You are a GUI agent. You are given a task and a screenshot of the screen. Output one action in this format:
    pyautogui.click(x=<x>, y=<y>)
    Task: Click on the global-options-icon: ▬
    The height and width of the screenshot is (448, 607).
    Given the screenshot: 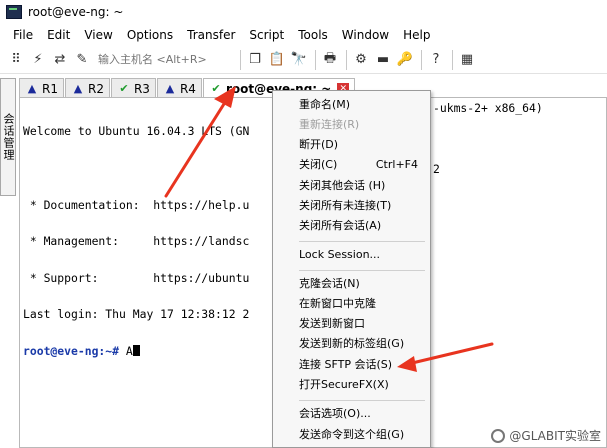 What is the action you would take?
    pyautogui.click(x=383, y=60)
    